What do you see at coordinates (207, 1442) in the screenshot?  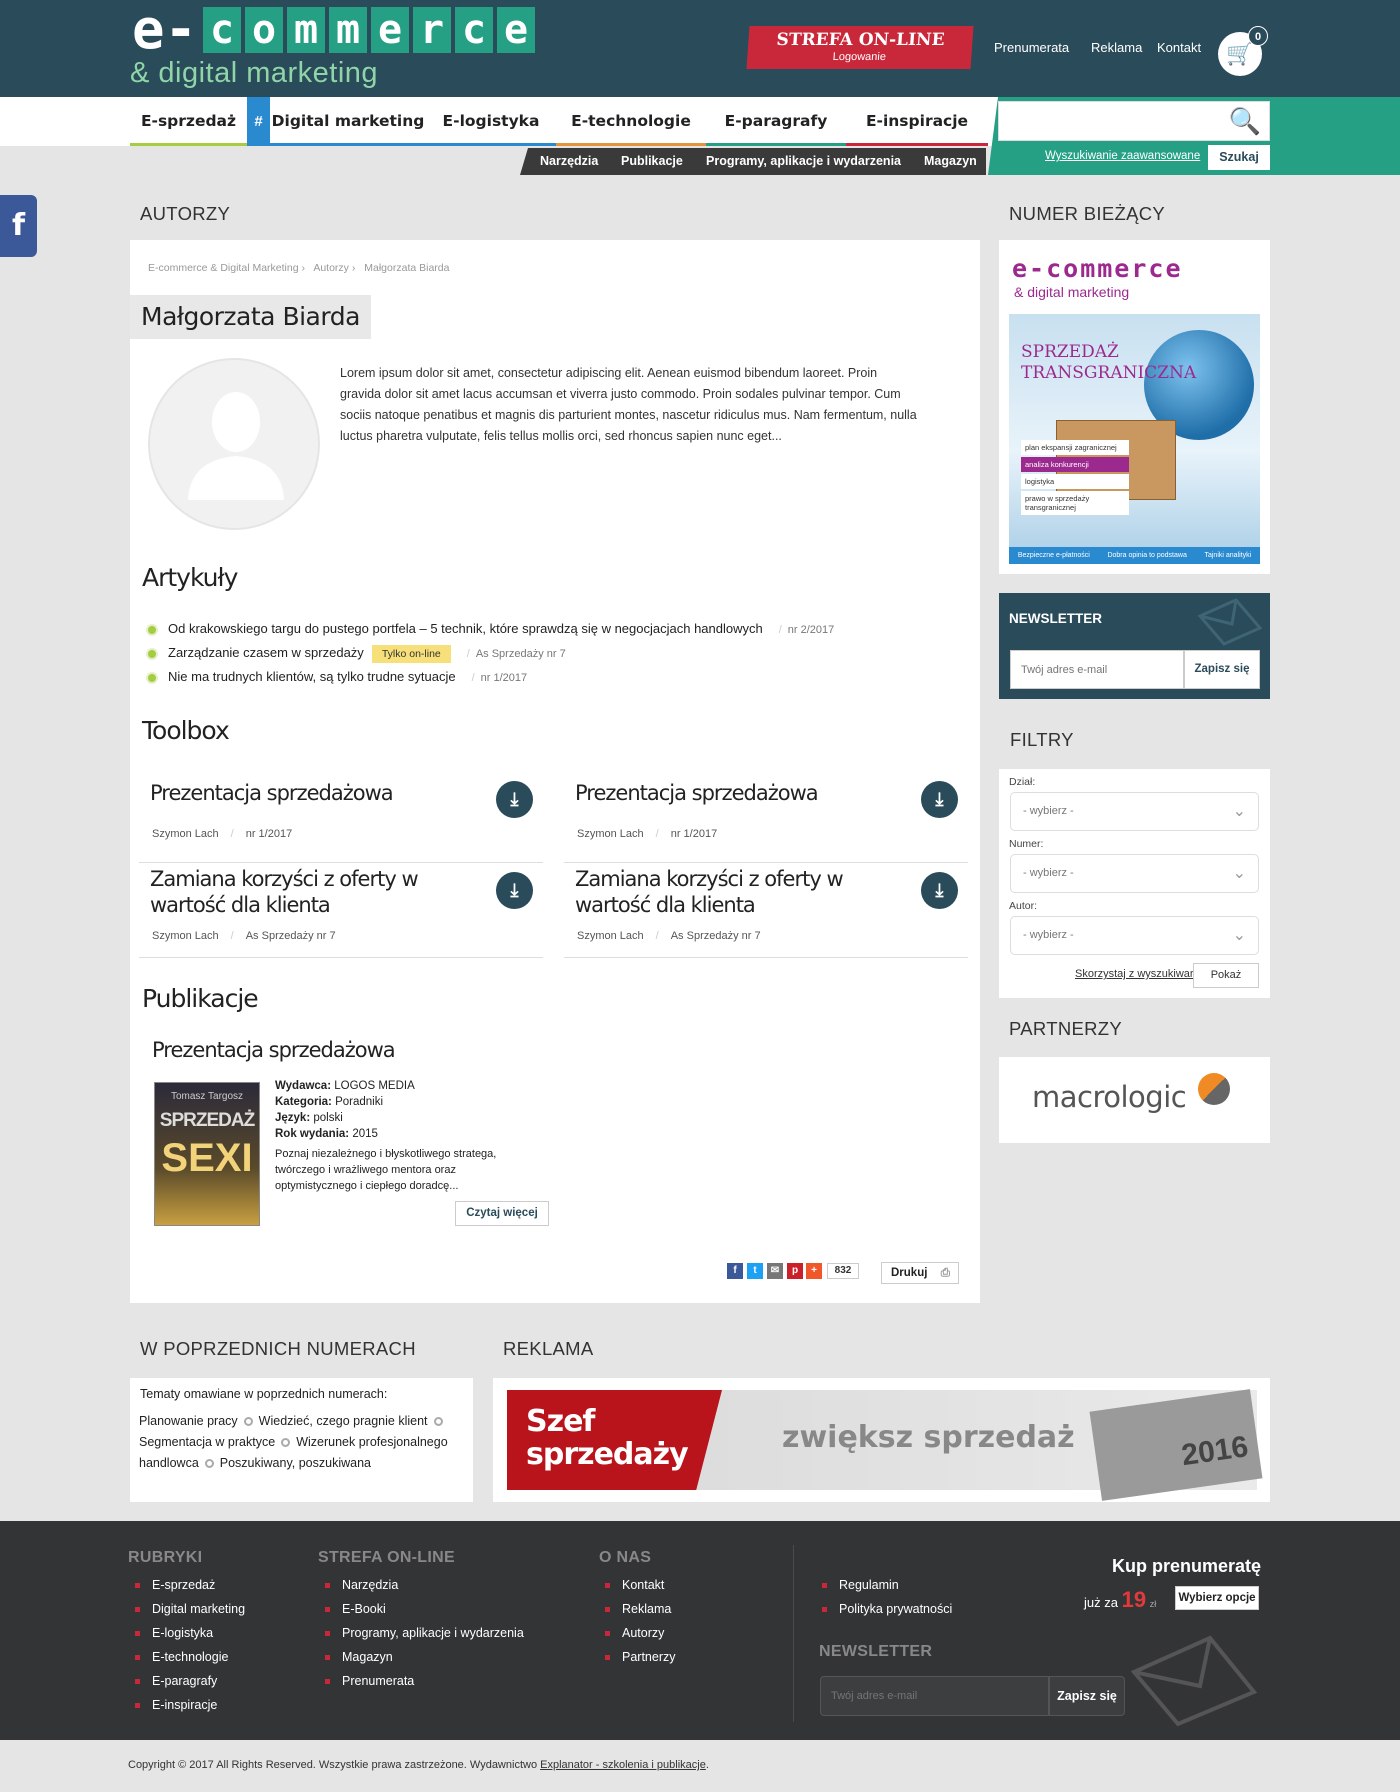 I see `topic-tag: Segmentacja w praktyce` at bounding box center [207, 1442].